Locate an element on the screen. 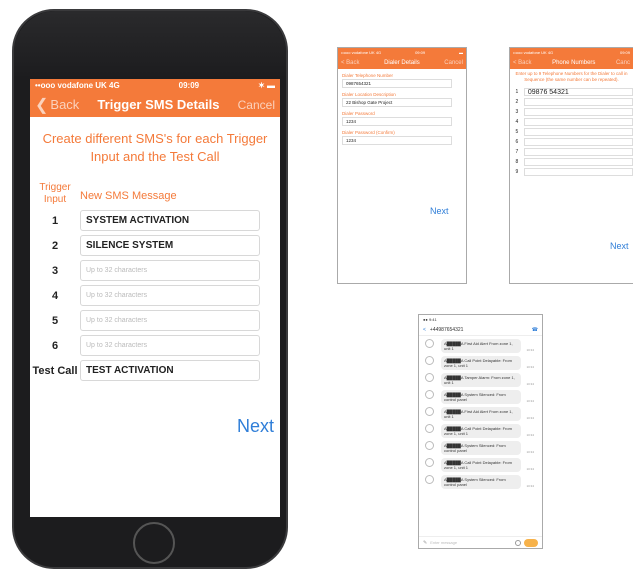 Image resolution: width=633 pixels, height=571 pixels. dialer-field-input: 22 Bishop Gate Project is located at coordinates (397, 102).